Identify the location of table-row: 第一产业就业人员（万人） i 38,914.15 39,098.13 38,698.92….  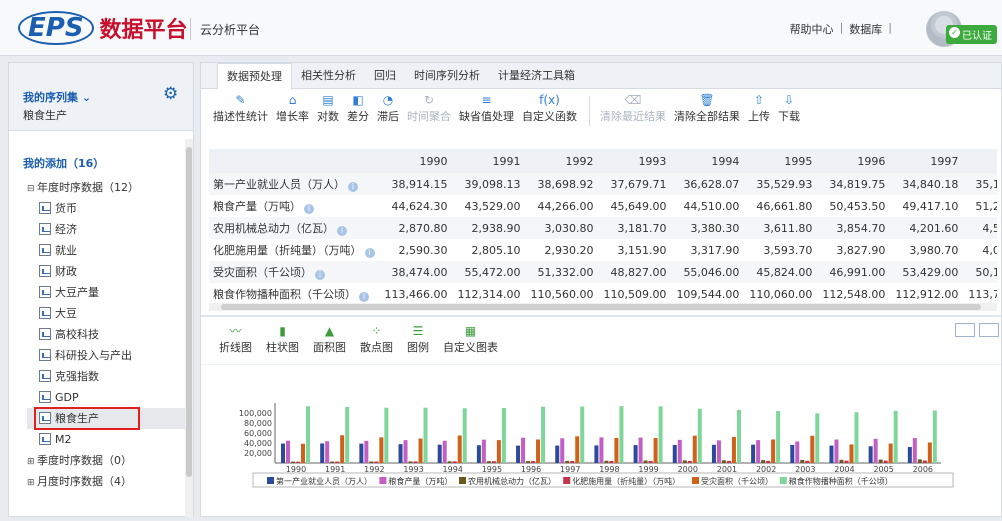
(603, 184).